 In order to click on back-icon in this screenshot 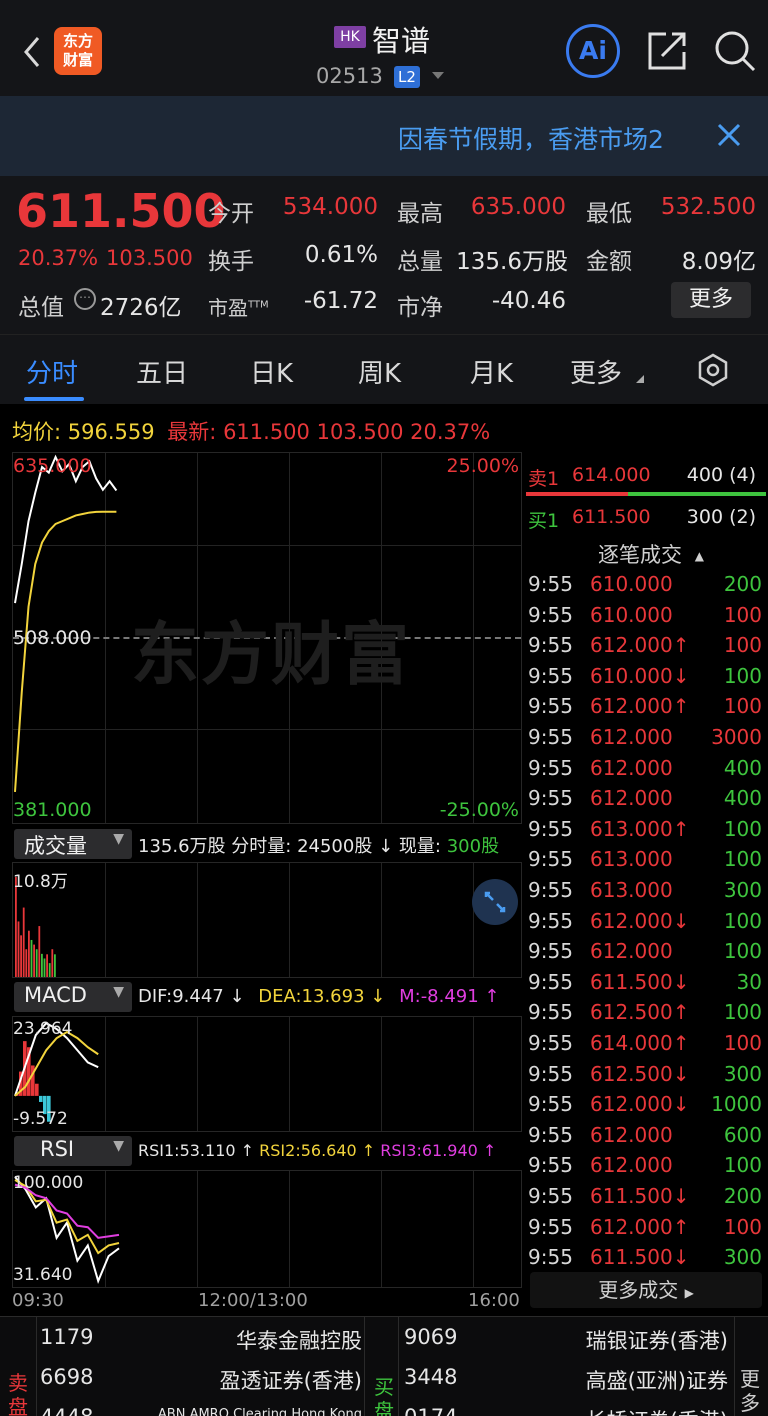, I will do `click(33, 52)`.